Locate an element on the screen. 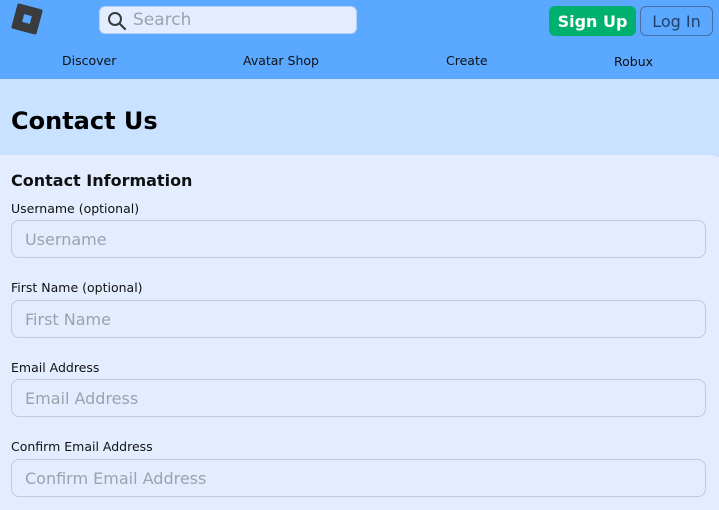 Image resolution: width=719 pixels, height=510 pixels. search-icon is located at coordinates (117, 21).